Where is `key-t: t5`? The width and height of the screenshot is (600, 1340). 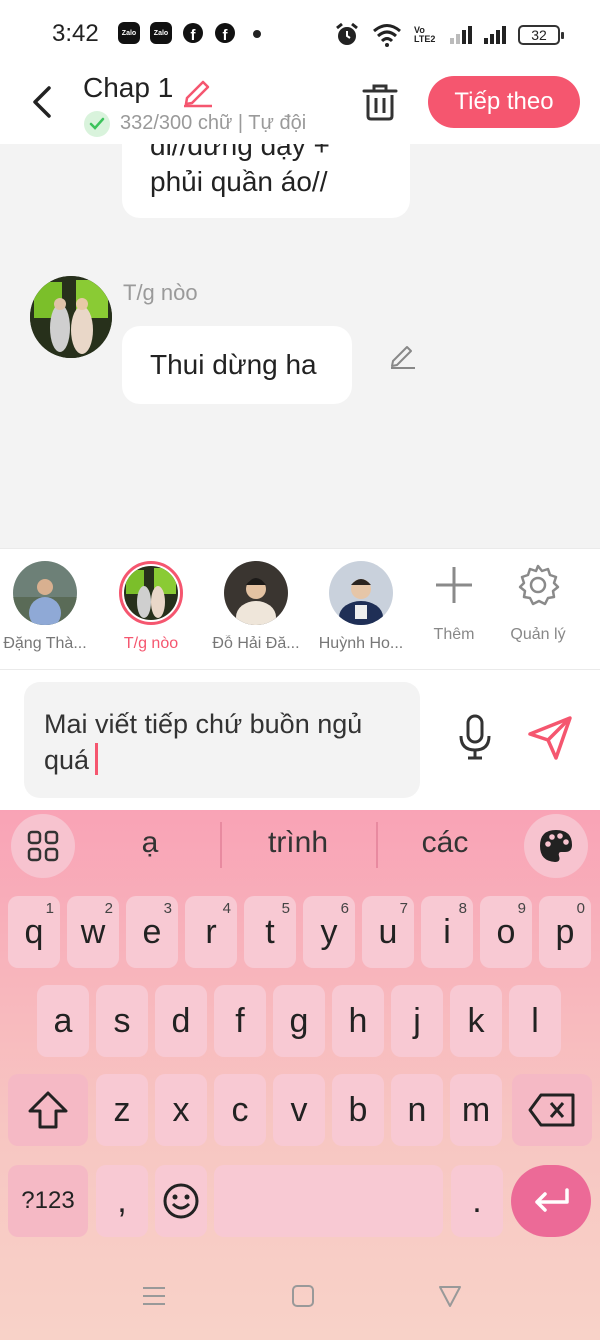
key-t: t5 is located at coordinates (270, 932).